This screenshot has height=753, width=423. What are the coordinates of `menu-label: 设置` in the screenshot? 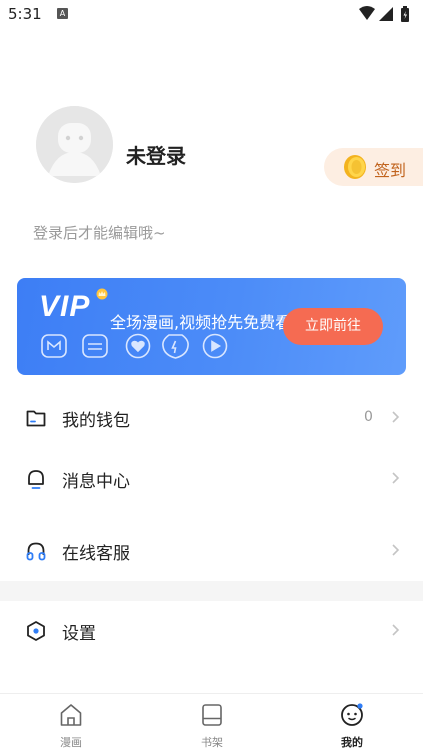 It's located at (79, 634).